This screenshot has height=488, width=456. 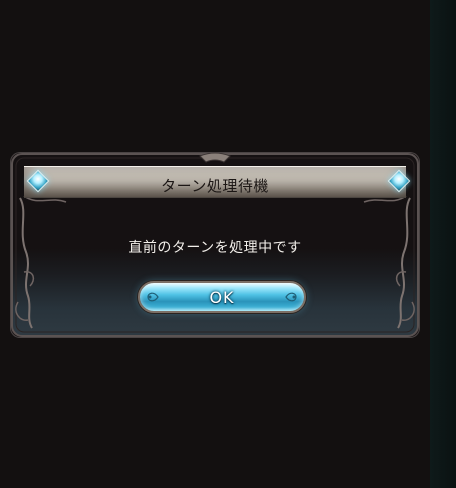 What do you see at coordinates (215, 186) in the screenshot?
I see `dialog-title: ターン処理待機` at bounding box center [215, 186].